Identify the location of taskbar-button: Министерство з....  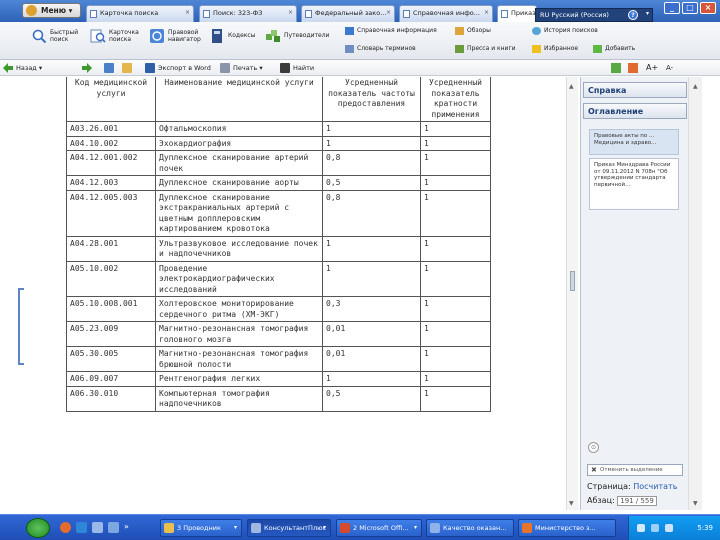
(567, 528).